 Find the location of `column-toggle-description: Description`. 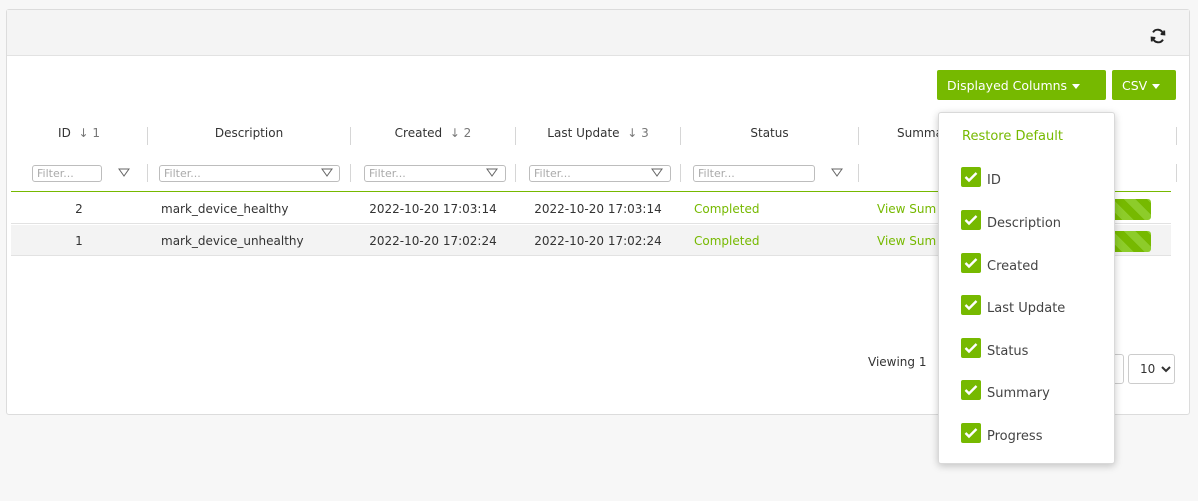

column-toggle-description: Description is located at coordinates (1011, 220).